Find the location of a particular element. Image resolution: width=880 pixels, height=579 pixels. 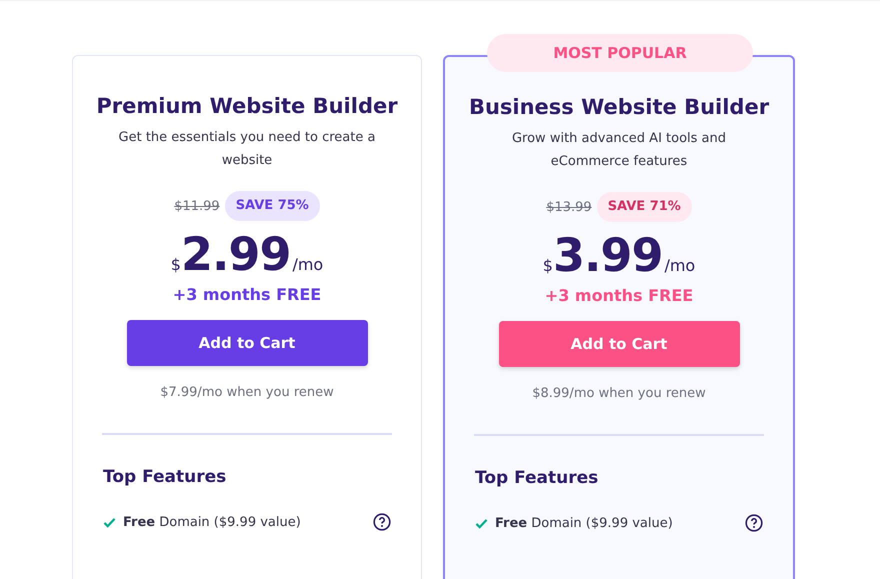

discount-badge: SAVE 71% is located at coordinates (644, 207).